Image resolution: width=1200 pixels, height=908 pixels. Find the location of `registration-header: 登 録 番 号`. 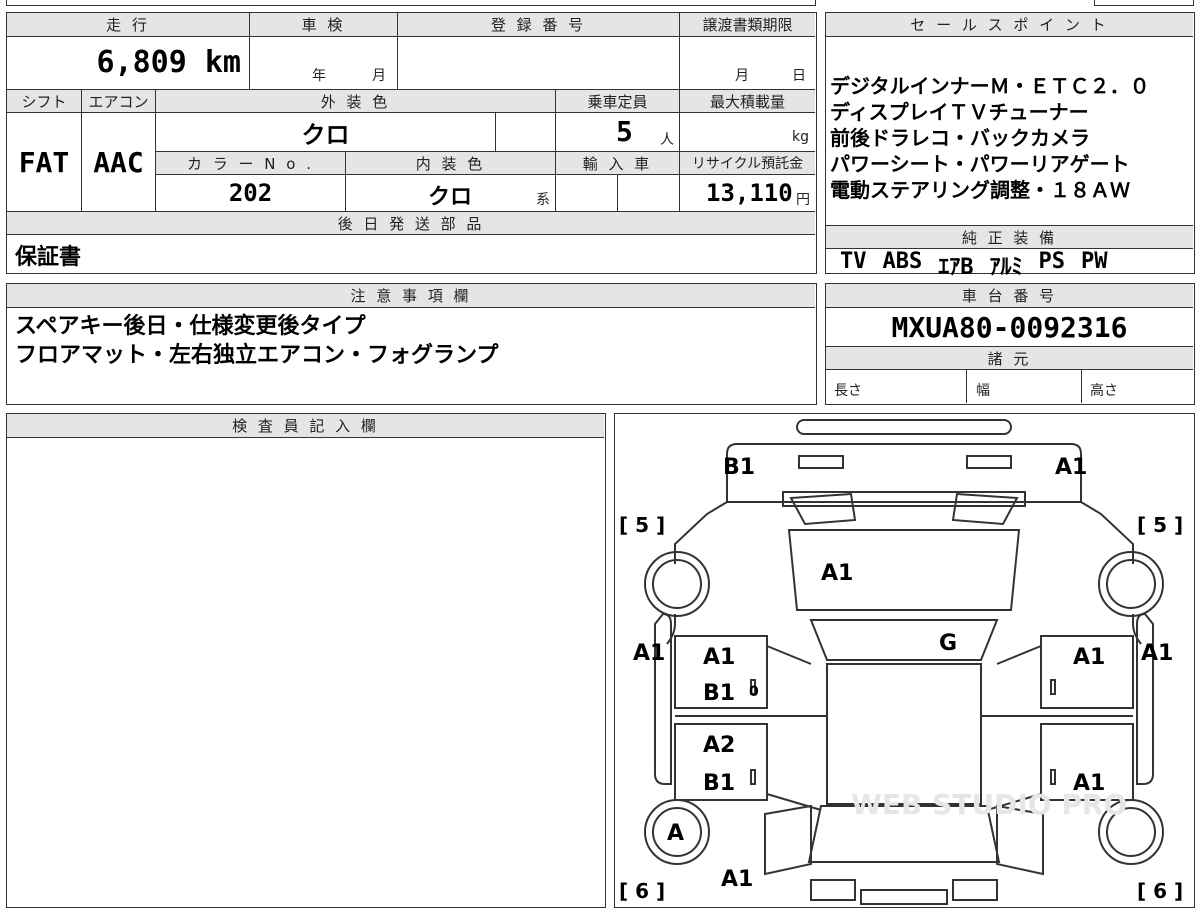

registration-header: 登 録 番 号 is located at coordinates (538, 25).